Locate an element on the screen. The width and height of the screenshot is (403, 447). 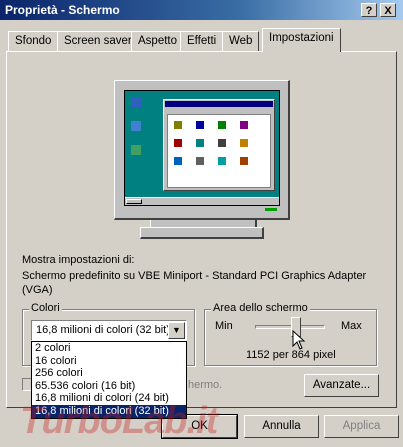
tab-screen-saver: Screen saver is located at coordinates (98, 41).